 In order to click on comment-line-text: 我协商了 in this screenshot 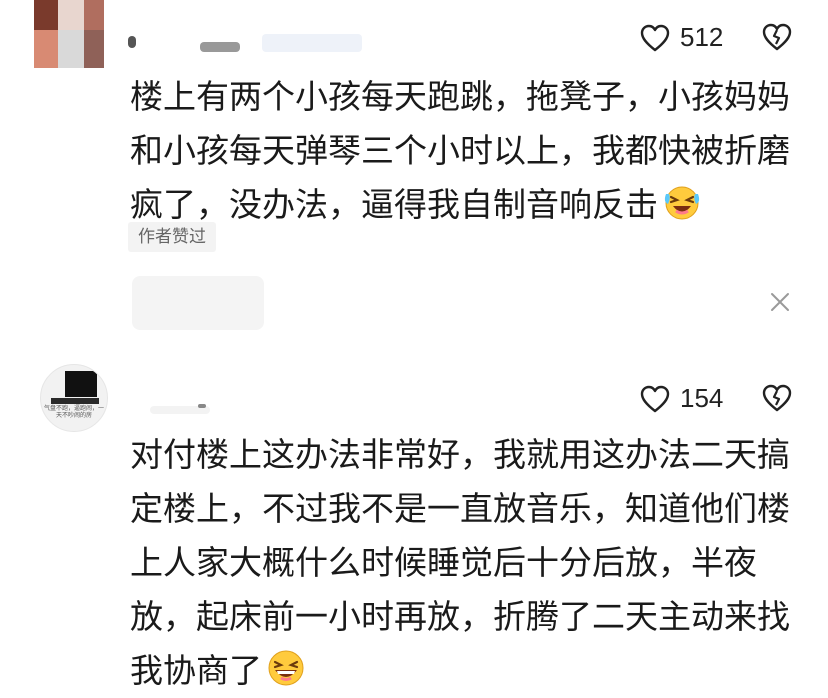, I will do `click(196, 670)`.